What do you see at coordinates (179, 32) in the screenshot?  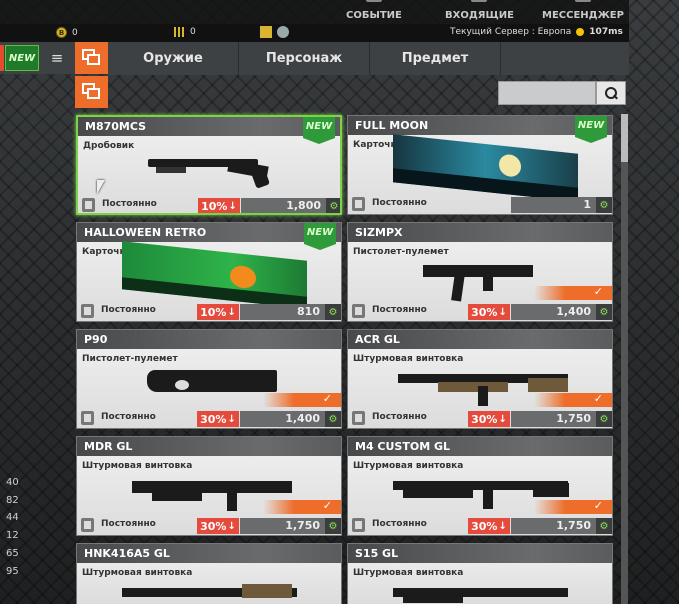 I see `gold-bars-icon` at bounding box center [179, 32].